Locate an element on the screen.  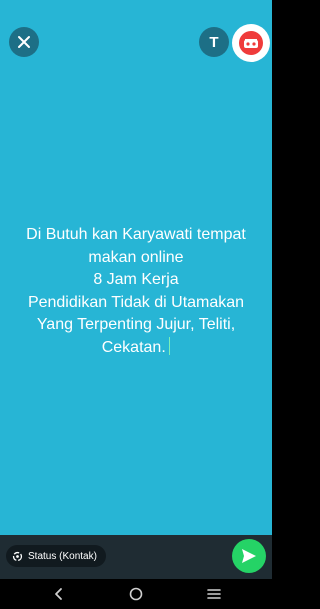
recents-button is located at coordinates (214, 594).